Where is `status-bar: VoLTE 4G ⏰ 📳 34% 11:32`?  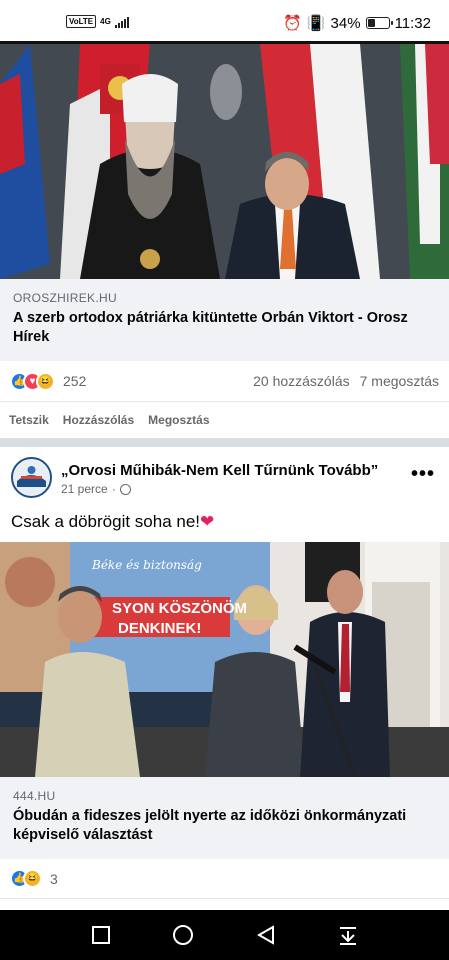
status-bar: VoLTE 4G ⏰ 📳 34% 11:32 is located at coordinates (224, 22).